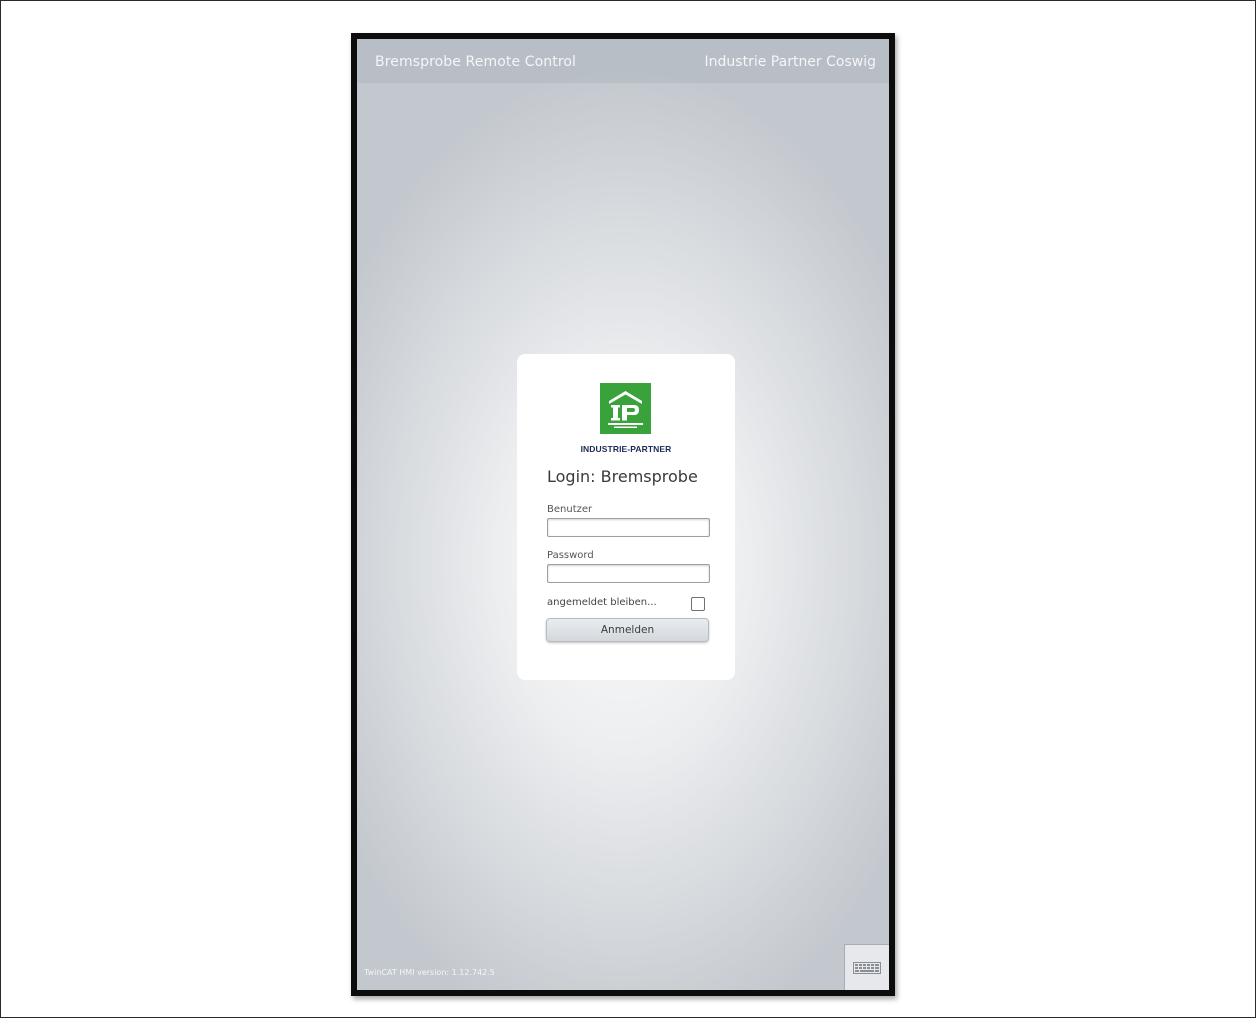  Describe the element at coordinates (570, 555) in the screenshot. I see `password-label: Password` at that location.